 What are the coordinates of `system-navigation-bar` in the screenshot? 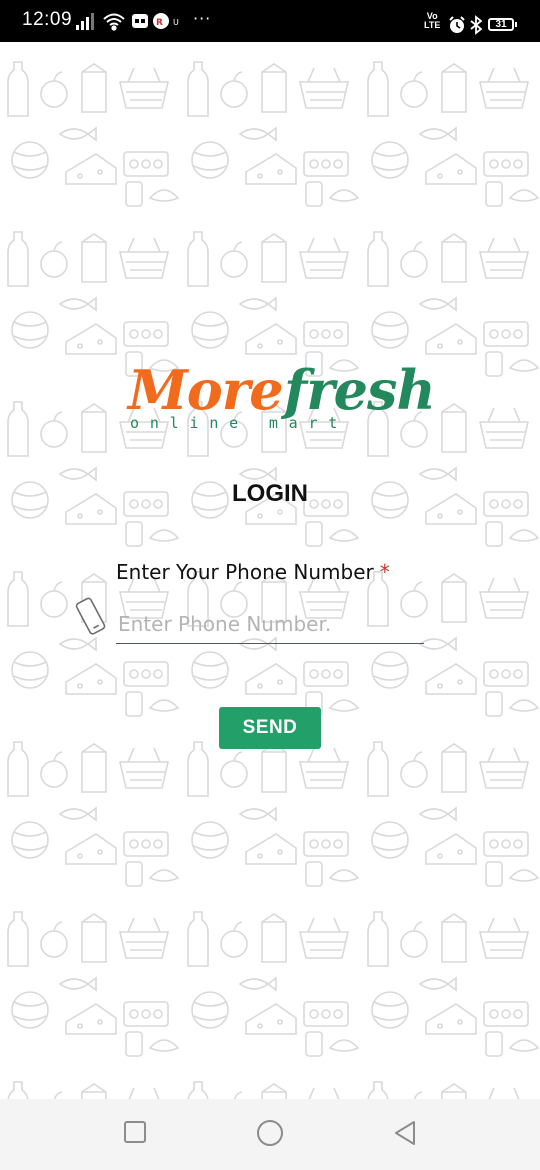 It's located at (270, 1134).